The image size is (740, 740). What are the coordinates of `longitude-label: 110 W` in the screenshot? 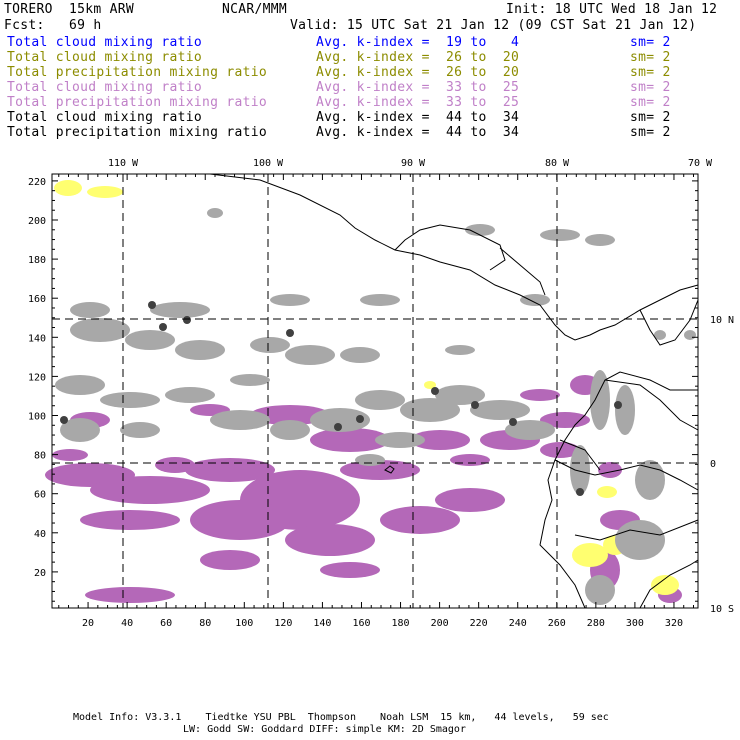 It's located at (123, 163).